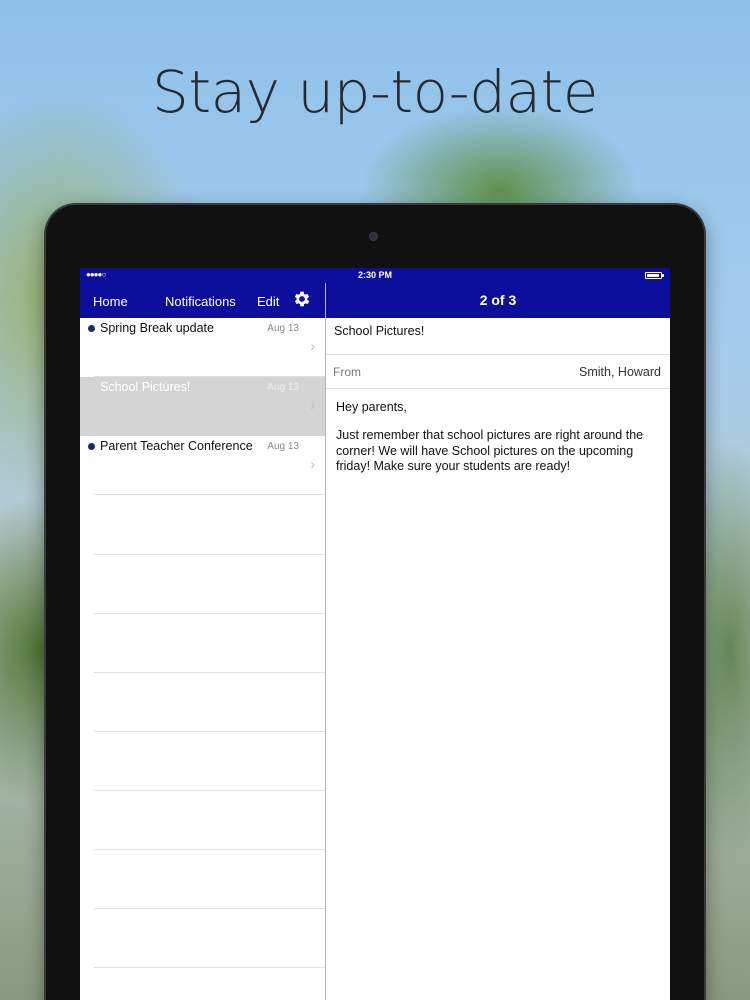 Image resolution: width=750 pixels, height=1000 pixels. Describe the element at coordinates (200, 301) in the screenshot. I see `notifications-title: Notifications` at that location.